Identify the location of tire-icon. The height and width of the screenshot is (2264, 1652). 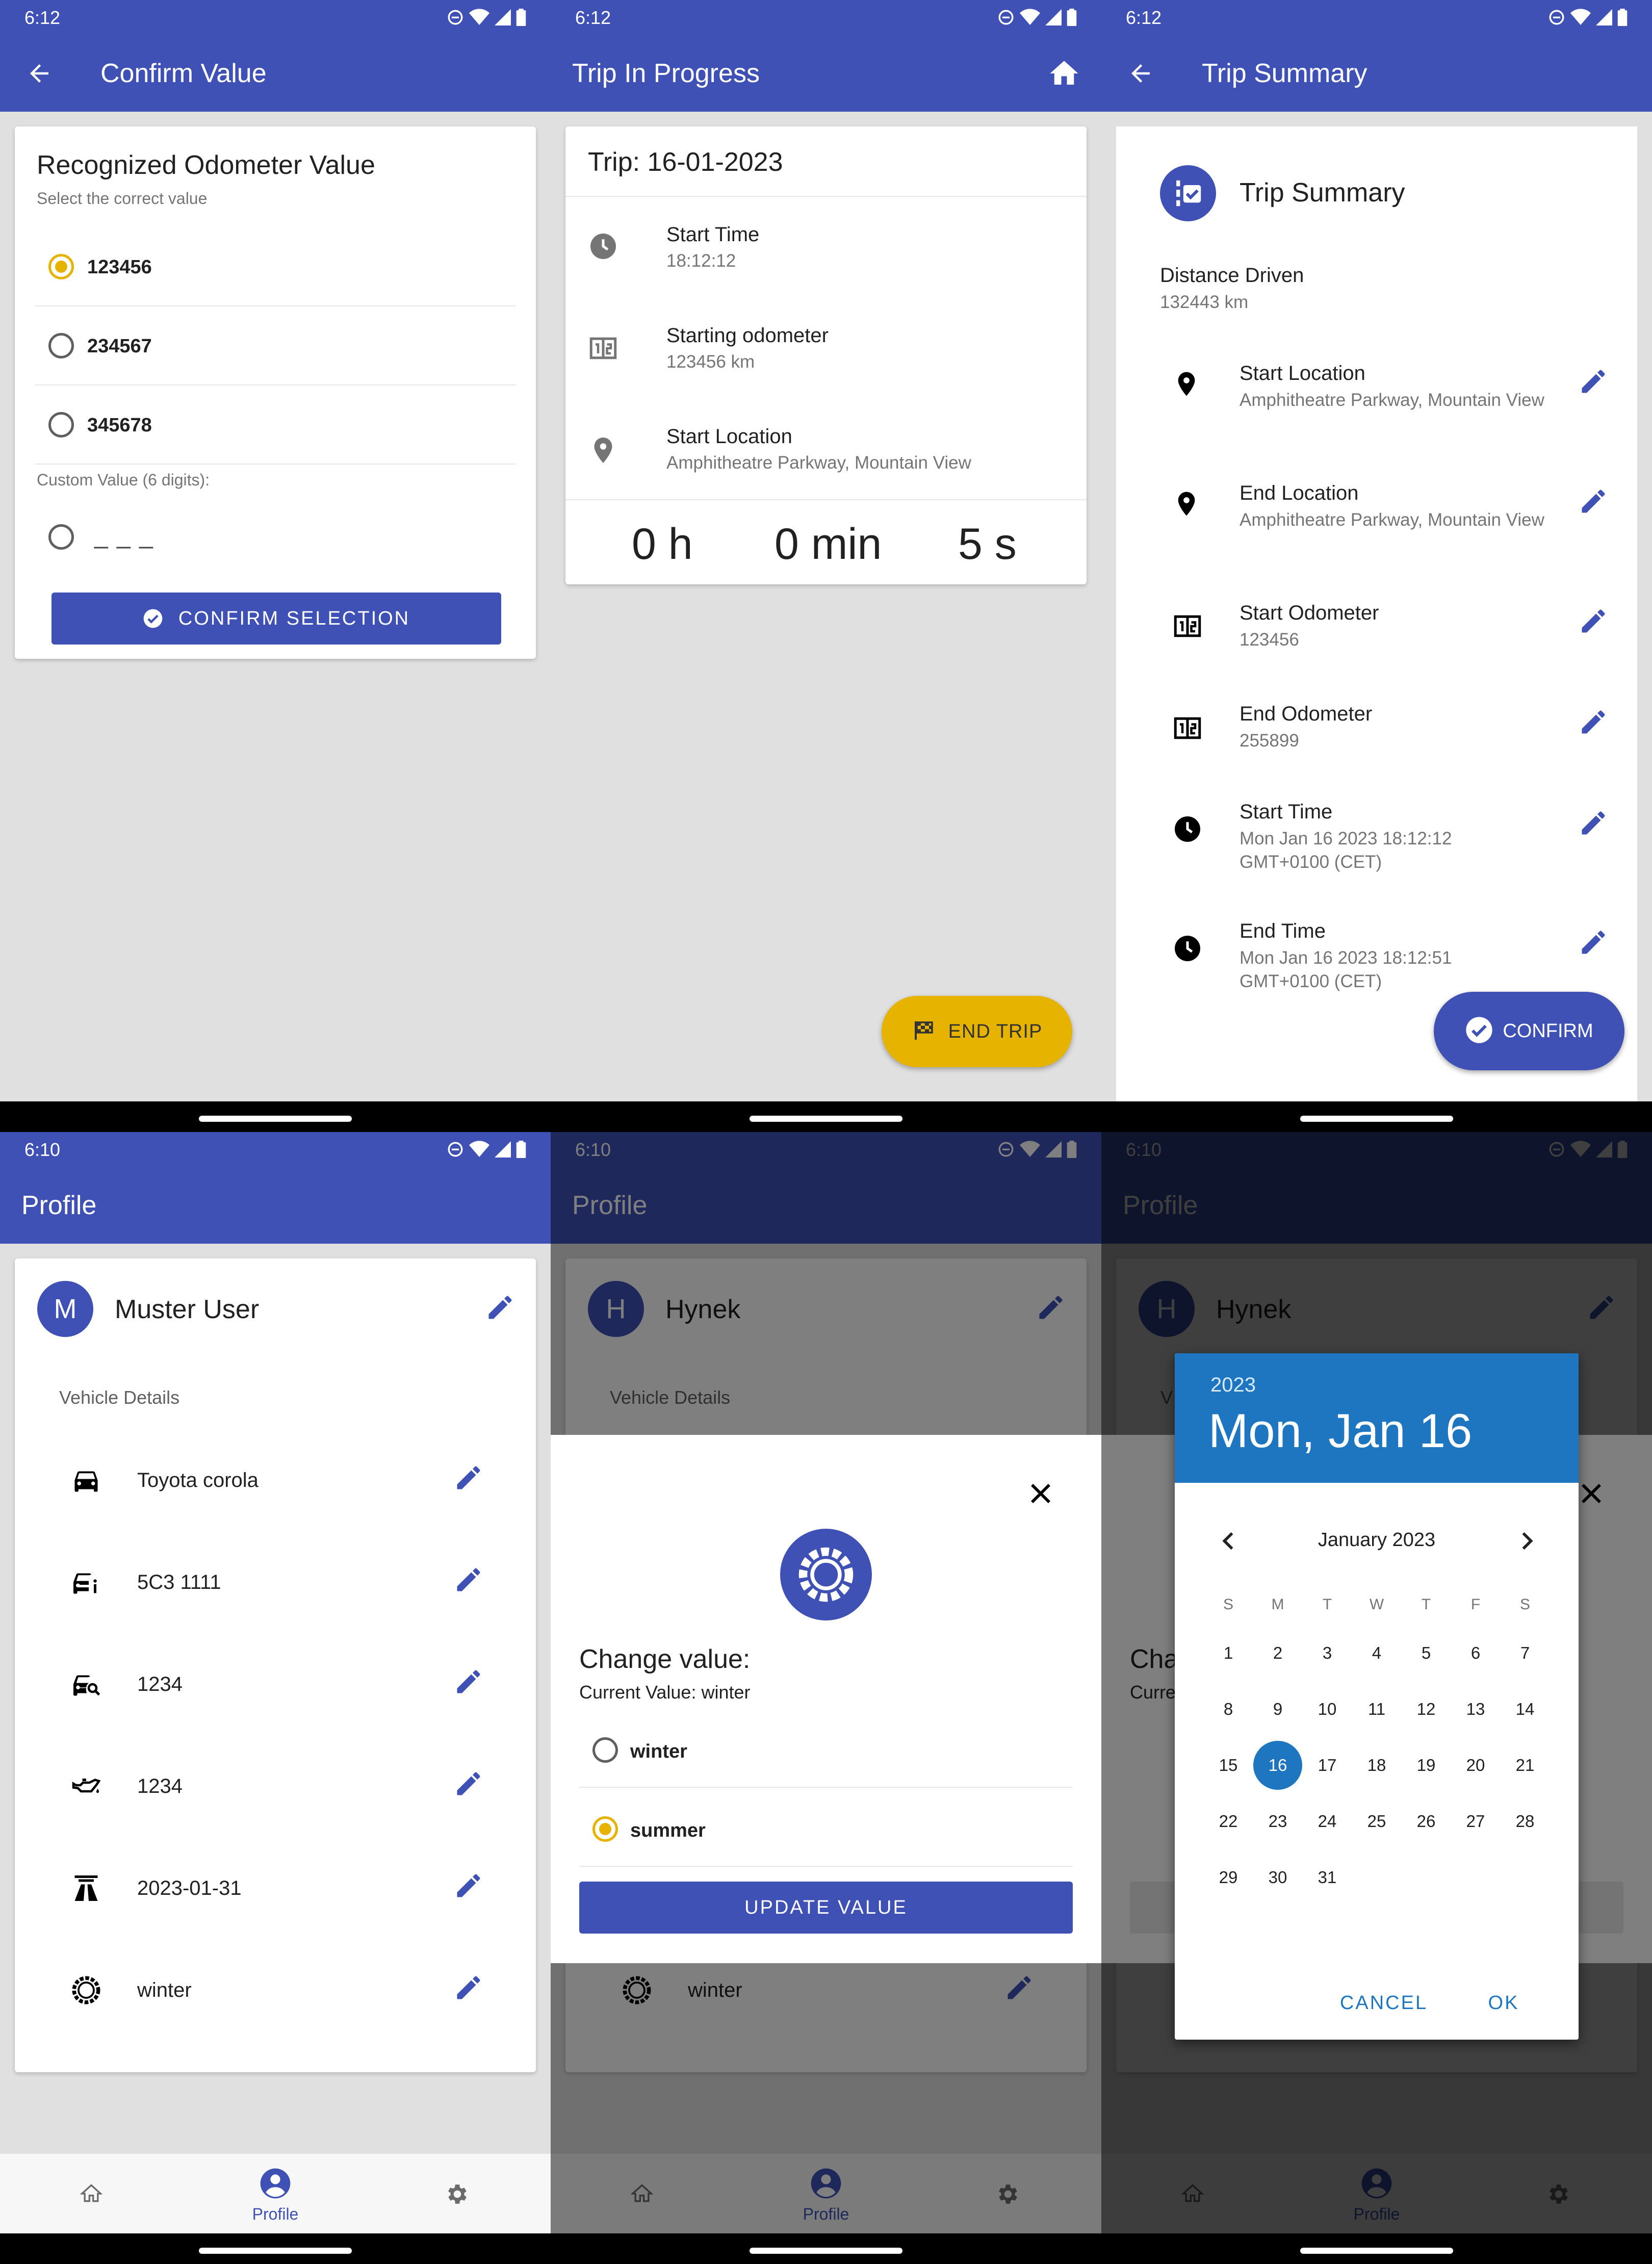
(86, 1990).